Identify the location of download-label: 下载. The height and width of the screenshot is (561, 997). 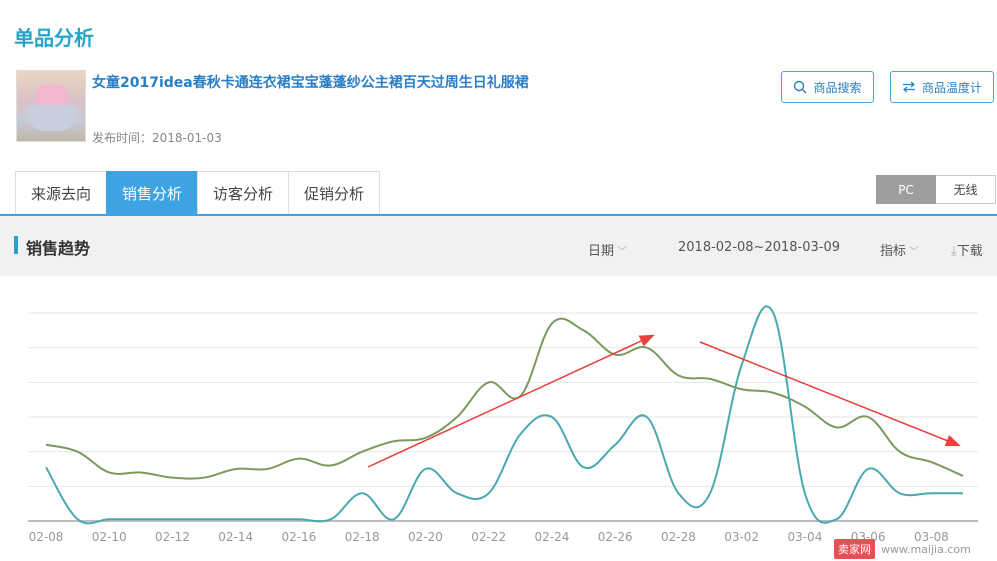
(969, 251).